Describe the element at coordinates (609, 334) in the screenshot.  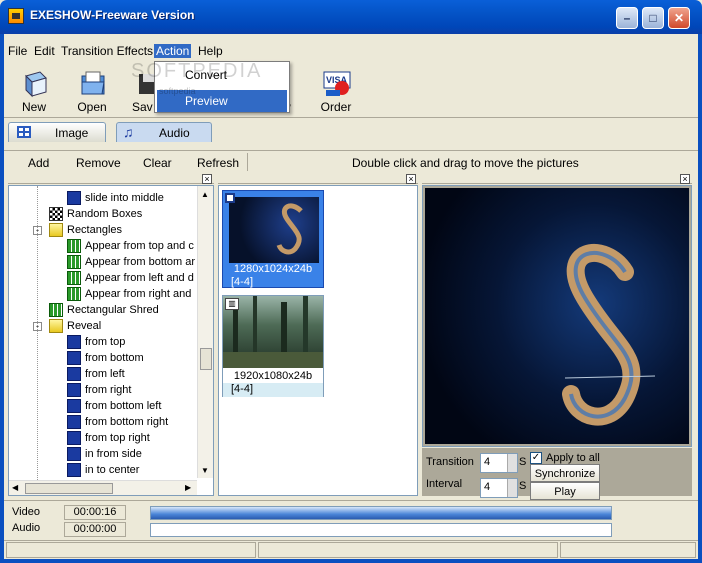
I see `letter-s-preview-graphic` at that location.